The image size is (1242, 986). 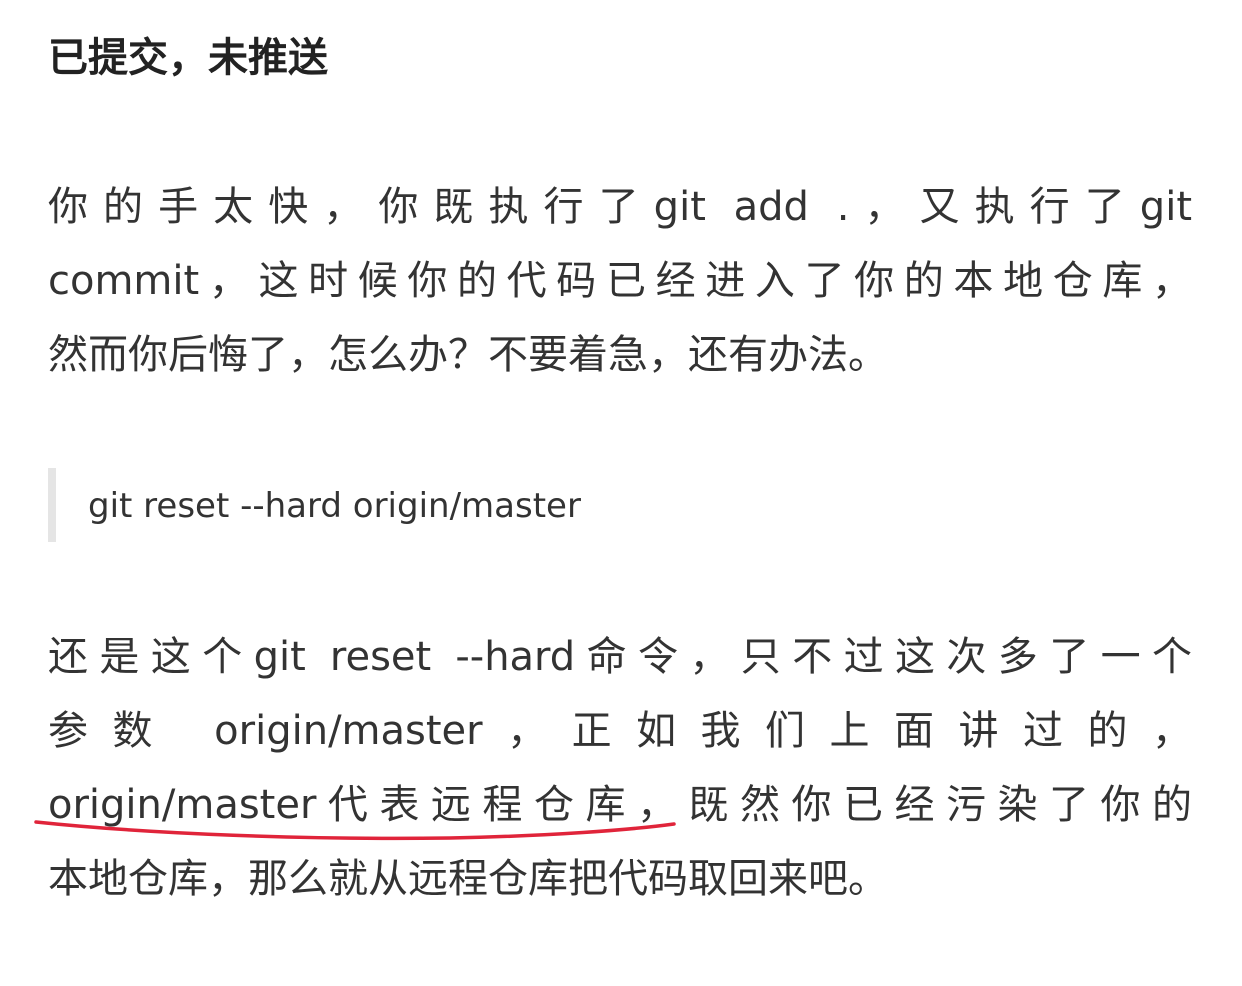 I want to click on paragraph-2-line-4: 本地仓库，那么就从远程仓库把代码取回来吧。, so click(x=468, y=879).